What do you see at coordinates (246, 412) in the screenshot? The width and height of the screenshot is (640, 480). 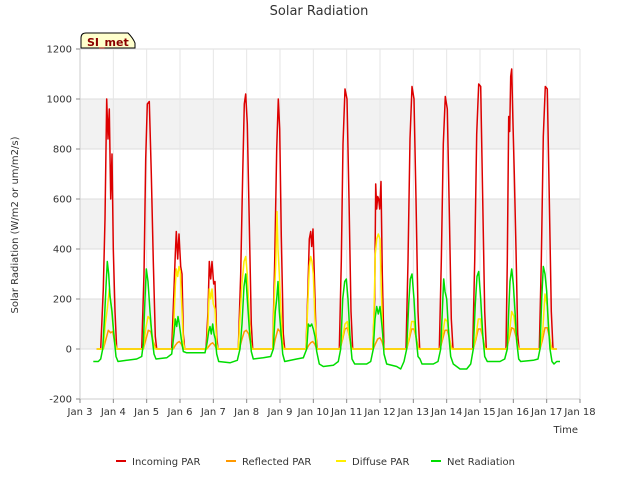 I see `x-tick-label: Jan 8` at bounding box center [246, 412].